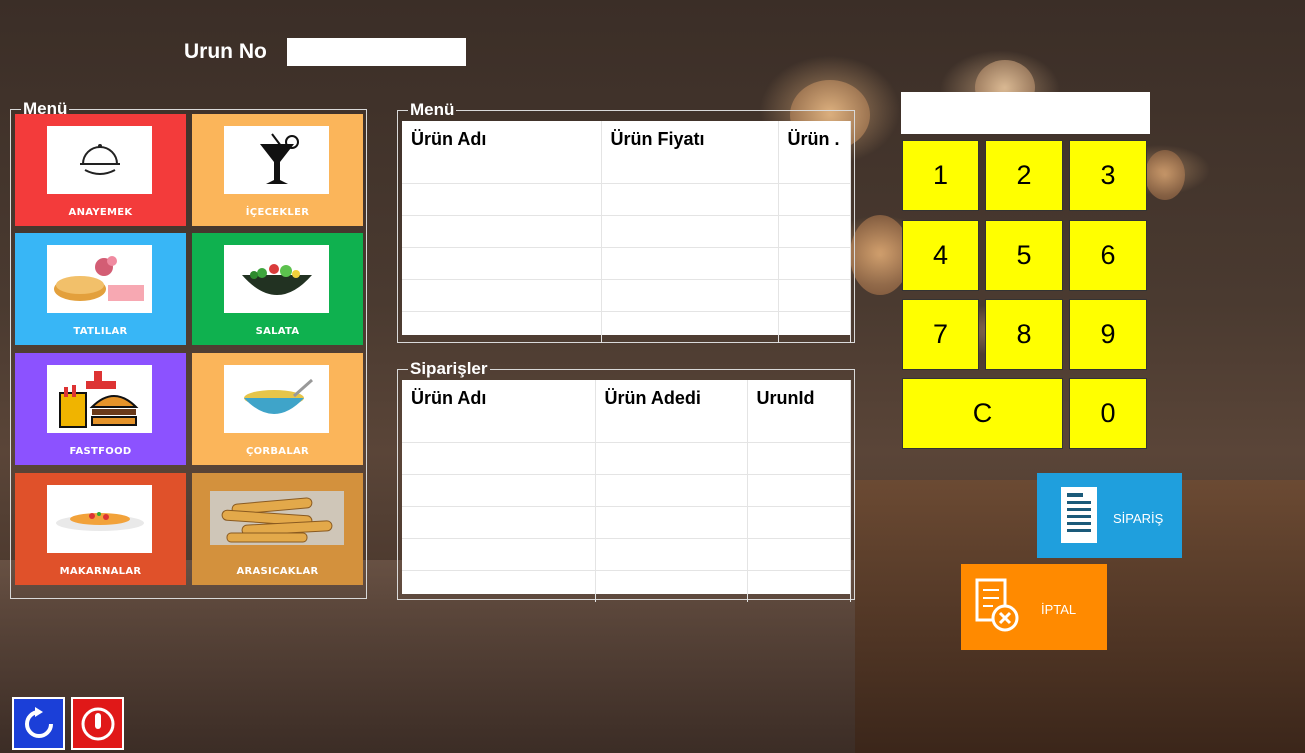  I want to click on key-3-button: 3, so click(1108, 175).